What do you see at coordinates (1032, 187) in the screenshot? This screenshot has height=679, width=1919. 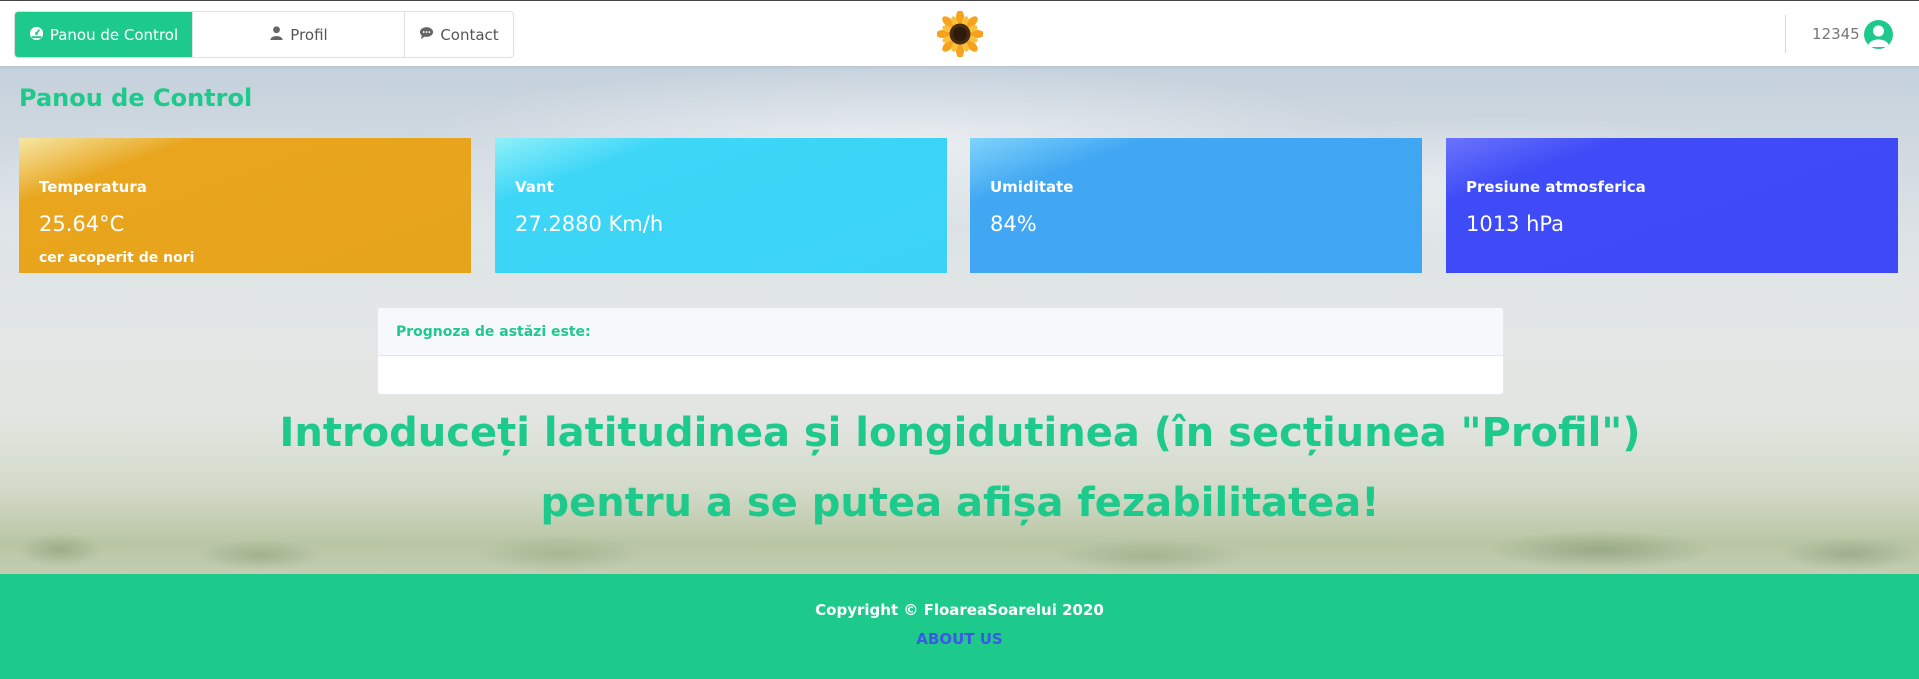 I see `card-label: Umiditate` at bounding box center [1032, 187].